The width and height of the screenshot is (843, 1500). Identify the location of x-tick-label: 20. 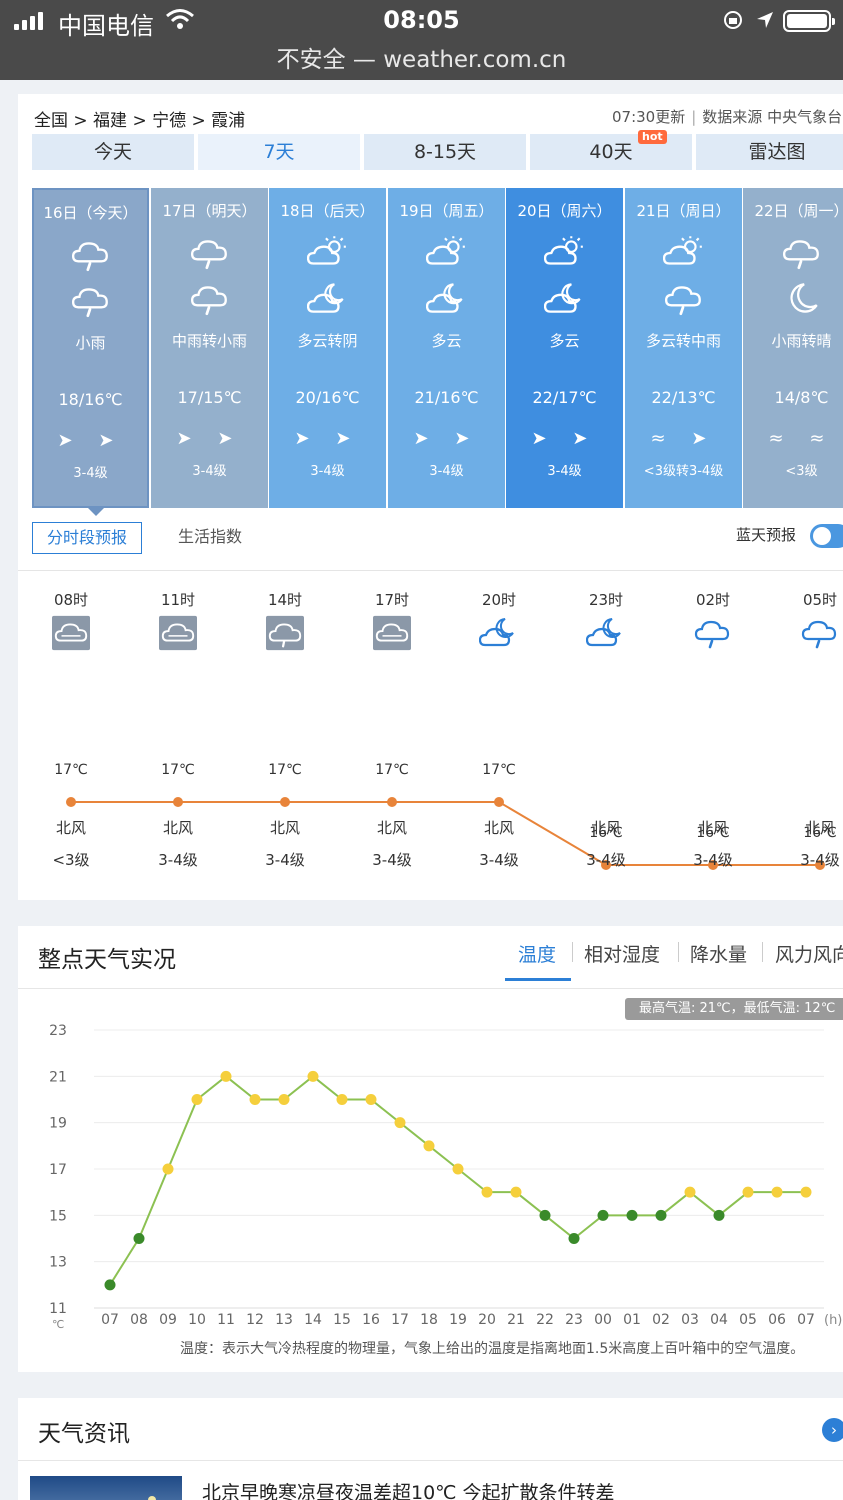
(487, 1320).